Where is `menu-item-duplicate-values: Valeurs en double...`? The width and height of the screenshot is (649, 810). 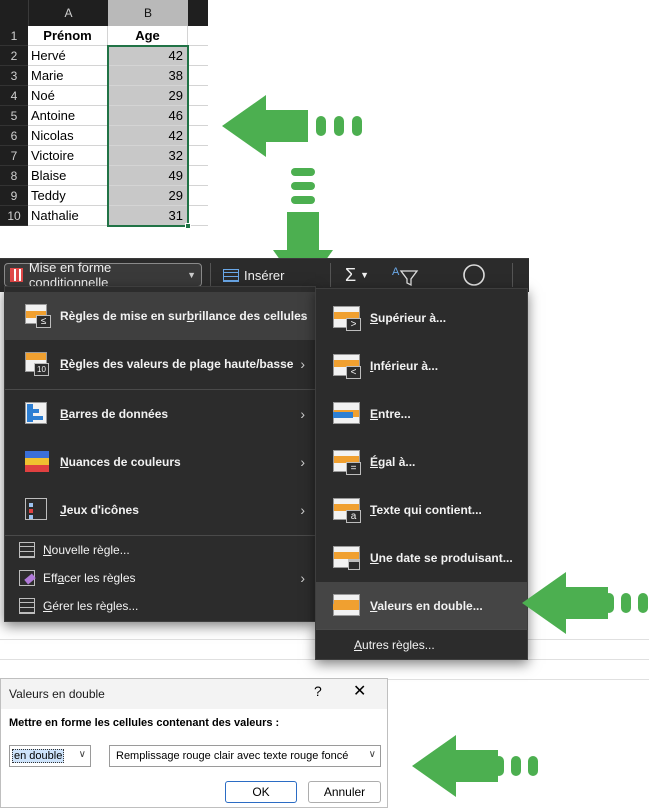 menu-item-duplicate-values: Valeurs en double... is located at coordinates (421, 606).